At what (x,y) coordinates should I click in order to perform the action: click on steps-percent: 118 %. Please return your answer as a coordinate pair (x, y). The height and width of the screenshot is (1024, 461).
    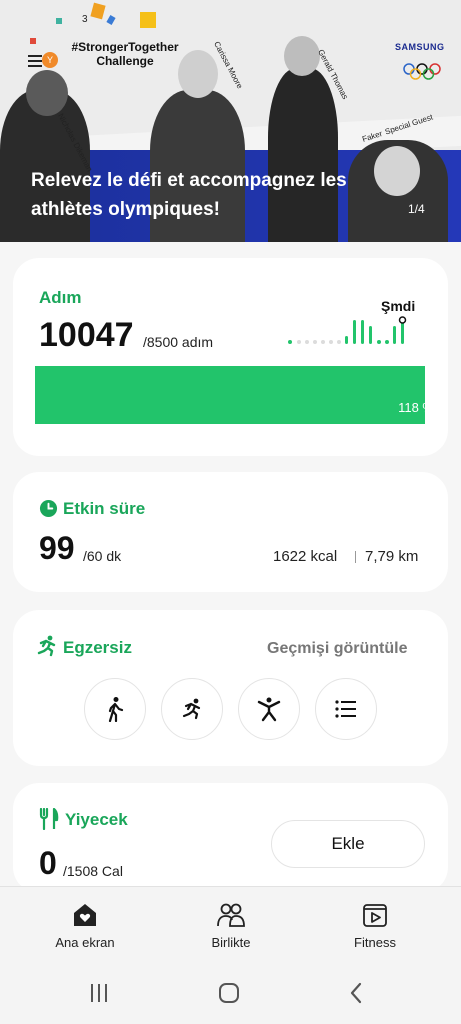
    Looking at the image, I should click on (416, 407).